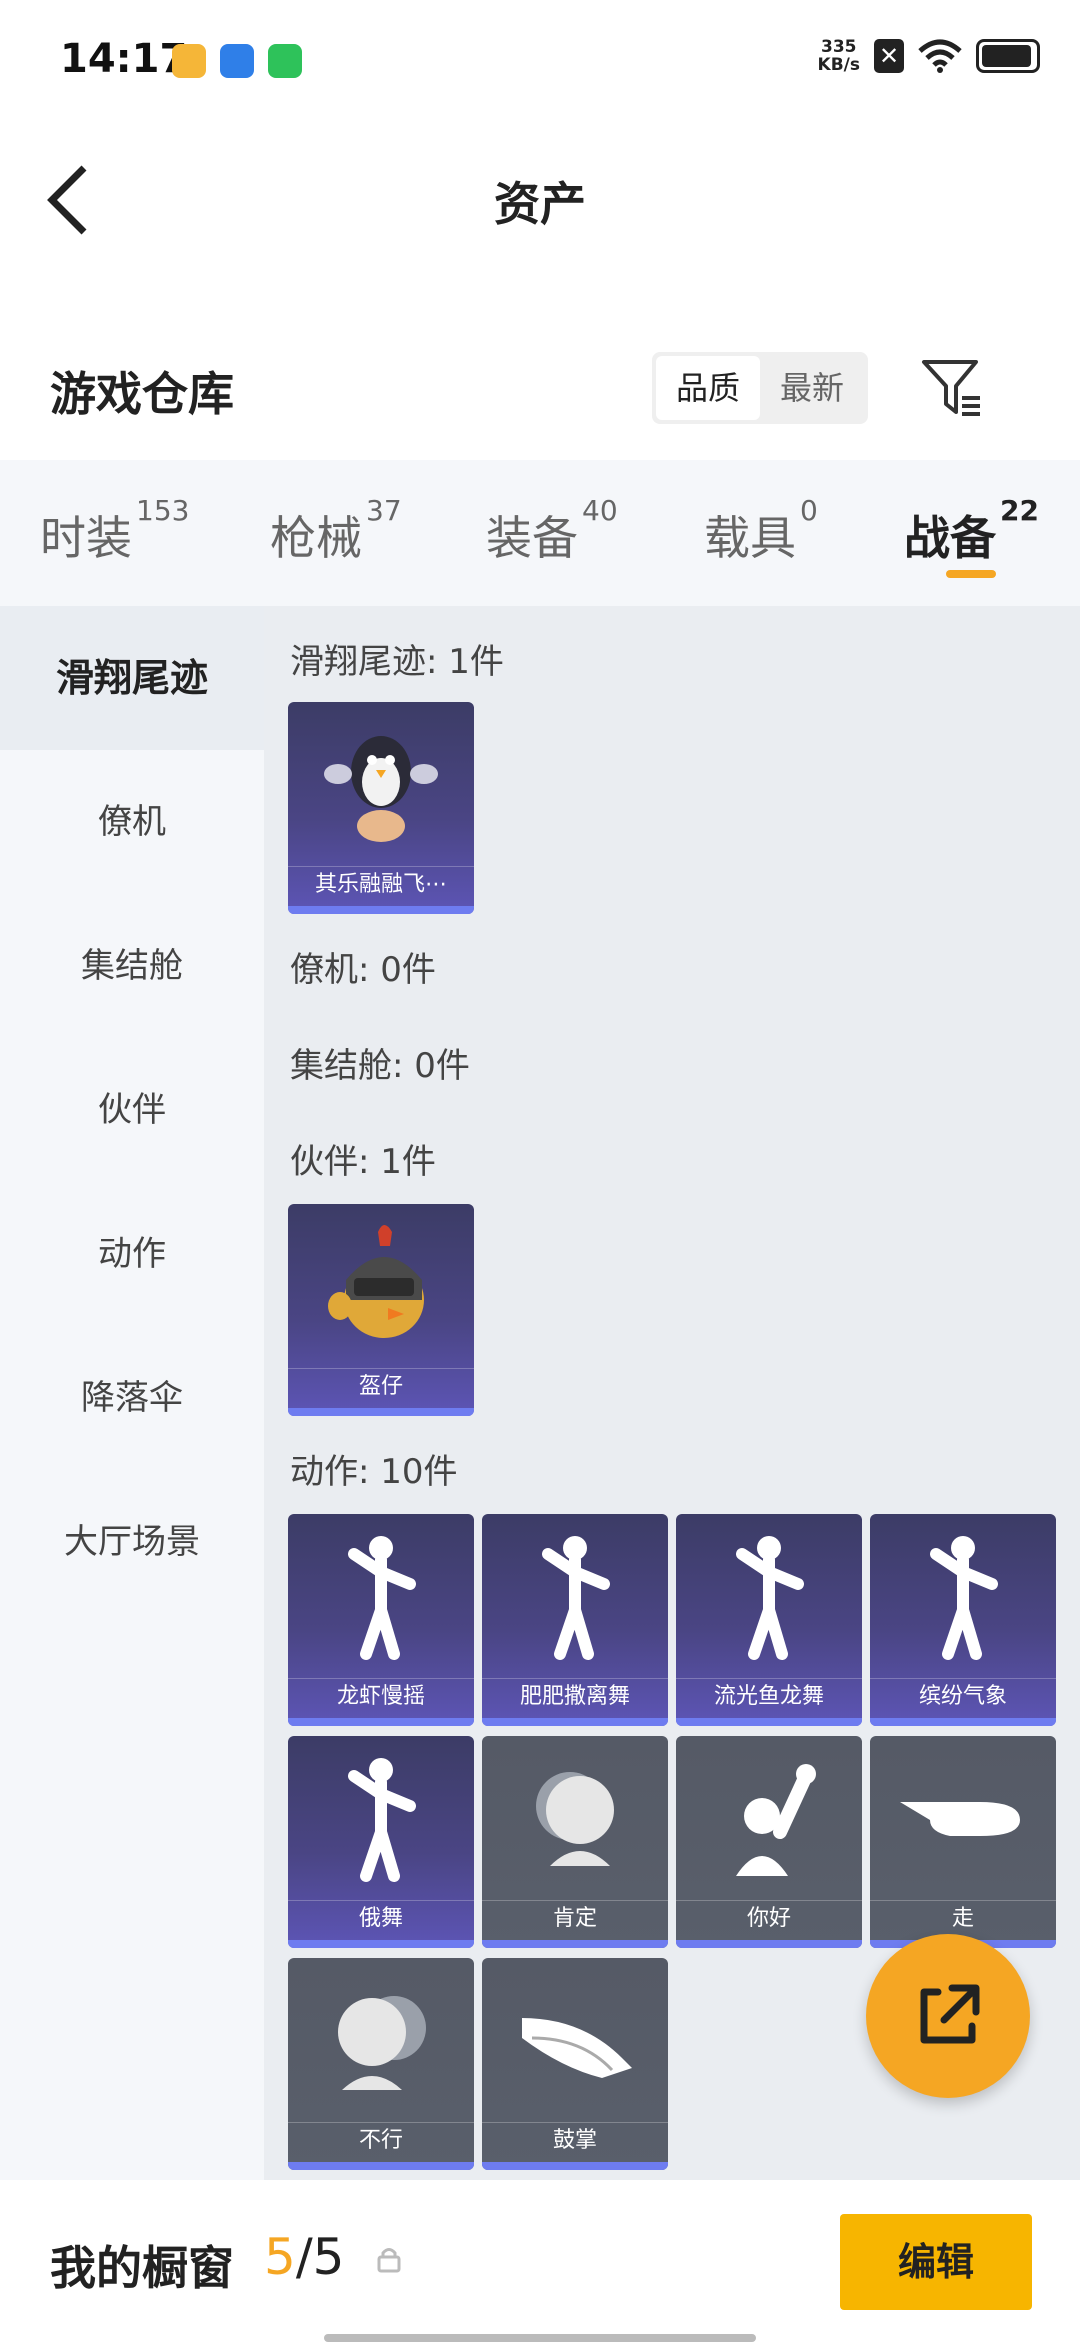 This screenshot has width=1080, height=2344. What do you see at coordinates (769, 1918) in the screenshot?
I see `item-name: 你好` at bounding box center [769, 1918].